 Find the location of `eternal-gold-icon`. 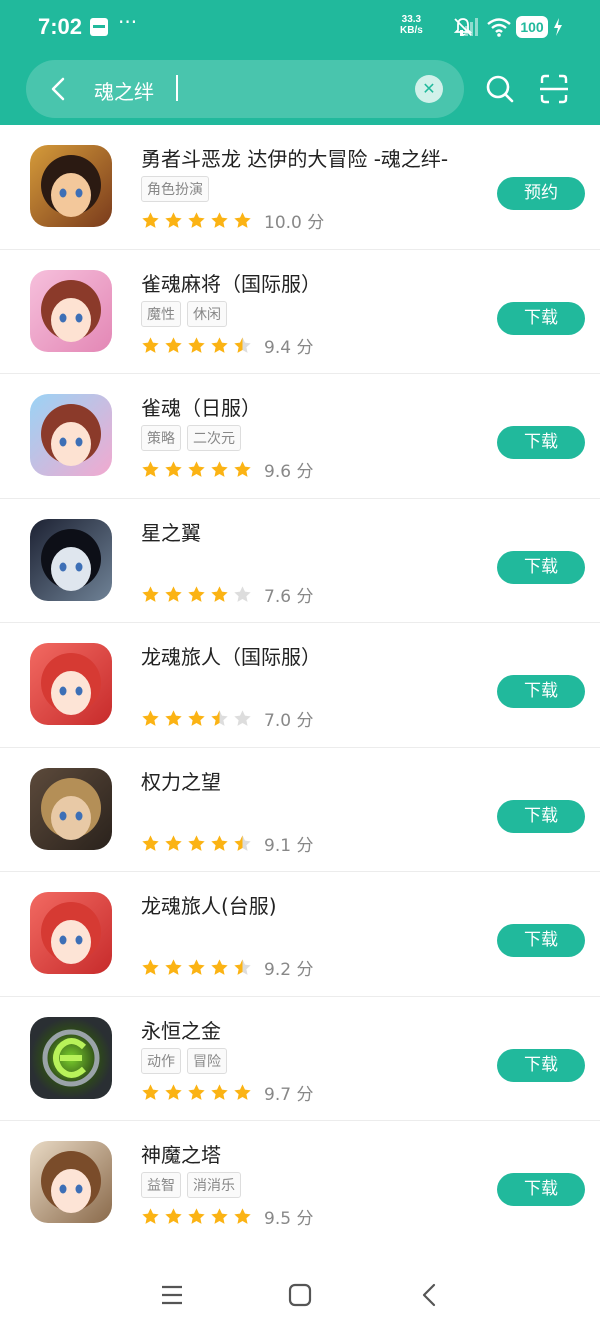

eternal-gold-icon is located at coordinates (71, 1057).